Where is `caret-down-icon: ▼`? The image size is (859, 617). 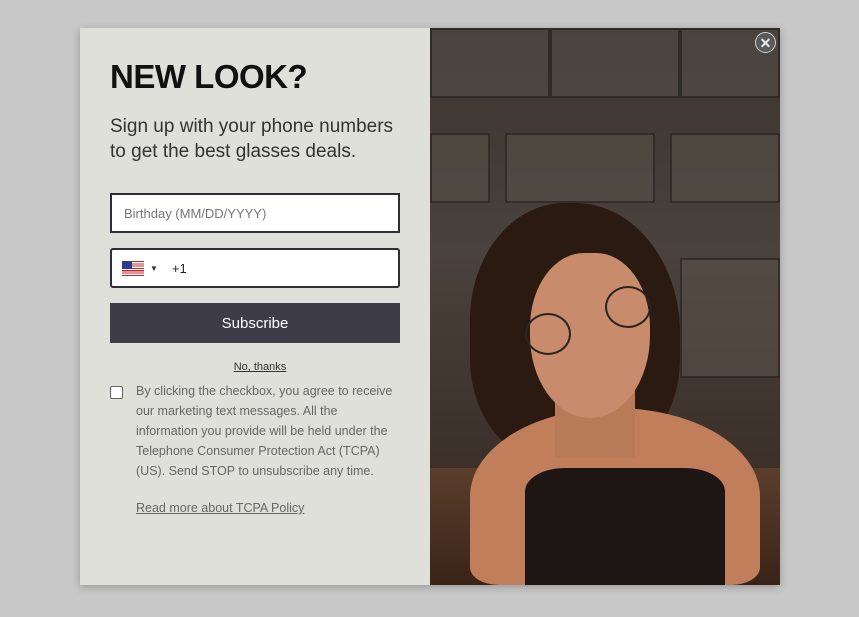 caret-down-icon: ▼ is located at coordinates (154, 268).